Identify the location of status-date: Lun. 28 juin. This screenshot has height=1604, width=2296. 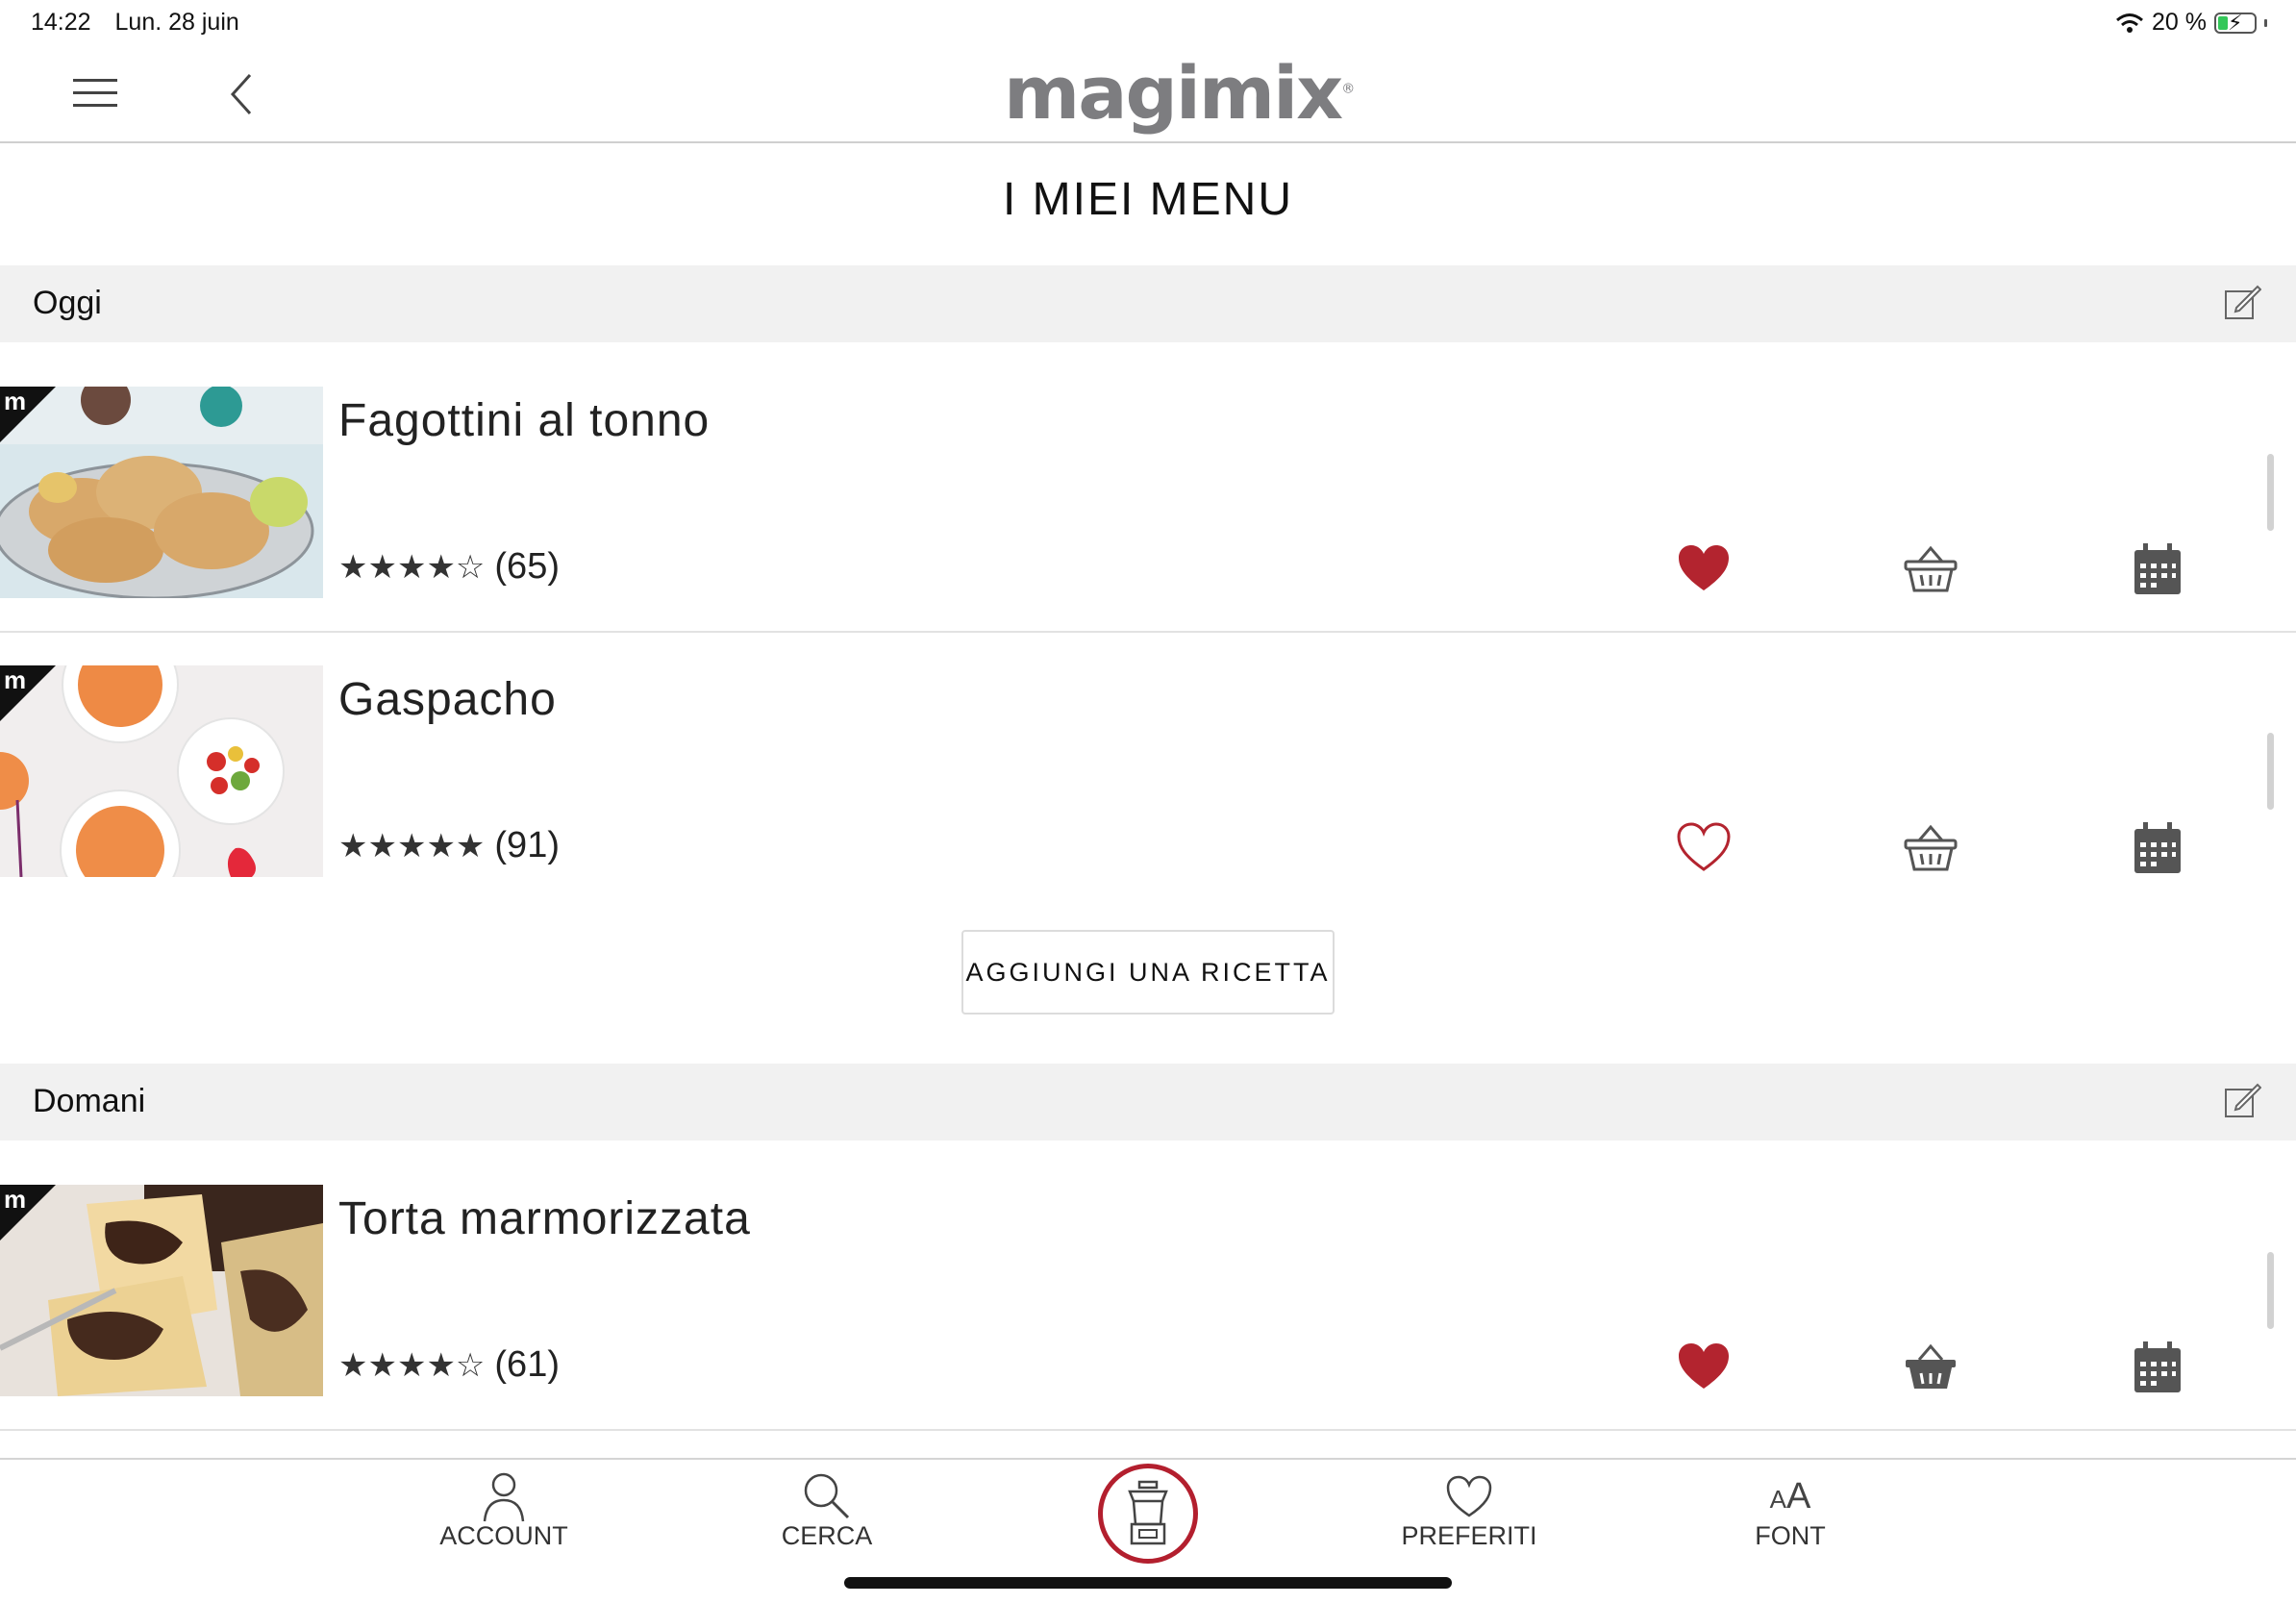
(176, 22).